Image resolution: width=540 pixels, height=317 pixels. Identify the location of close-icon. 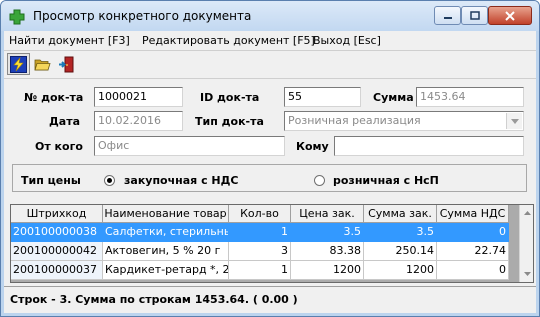
(510, 15).